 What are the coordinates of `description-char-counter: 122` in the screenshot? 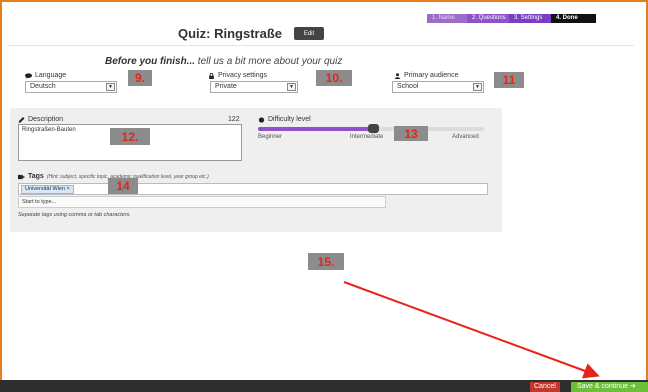 It's located at (234, 119).